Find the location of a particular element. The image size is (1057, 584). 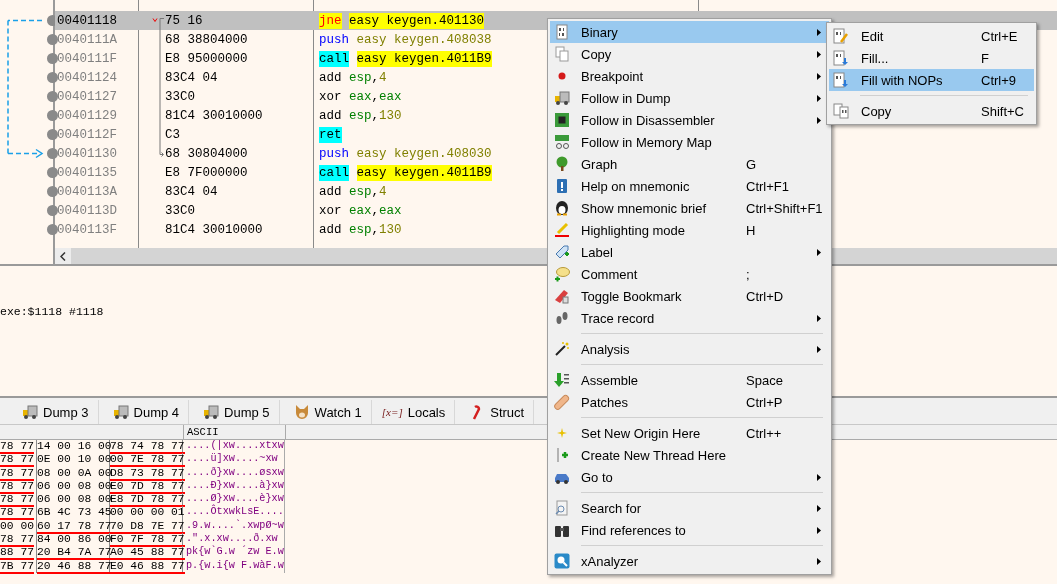

mnemonic-text: push is located at coordinates (334, 153).